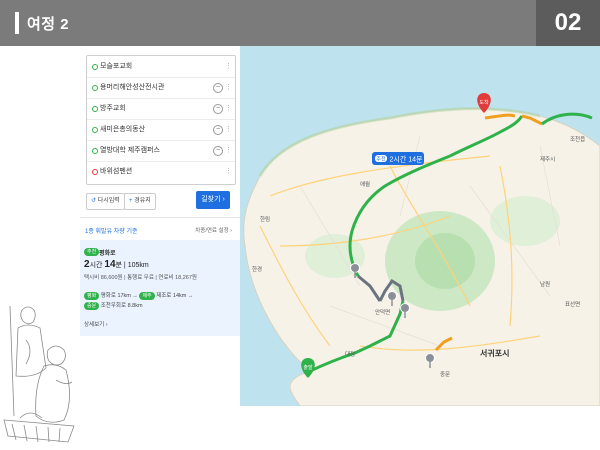 This screenshot has height=450, width=600. Describe the element at coordinates (381, 159) in the screenshot. I see `route-badge-label: 추천` at that location.